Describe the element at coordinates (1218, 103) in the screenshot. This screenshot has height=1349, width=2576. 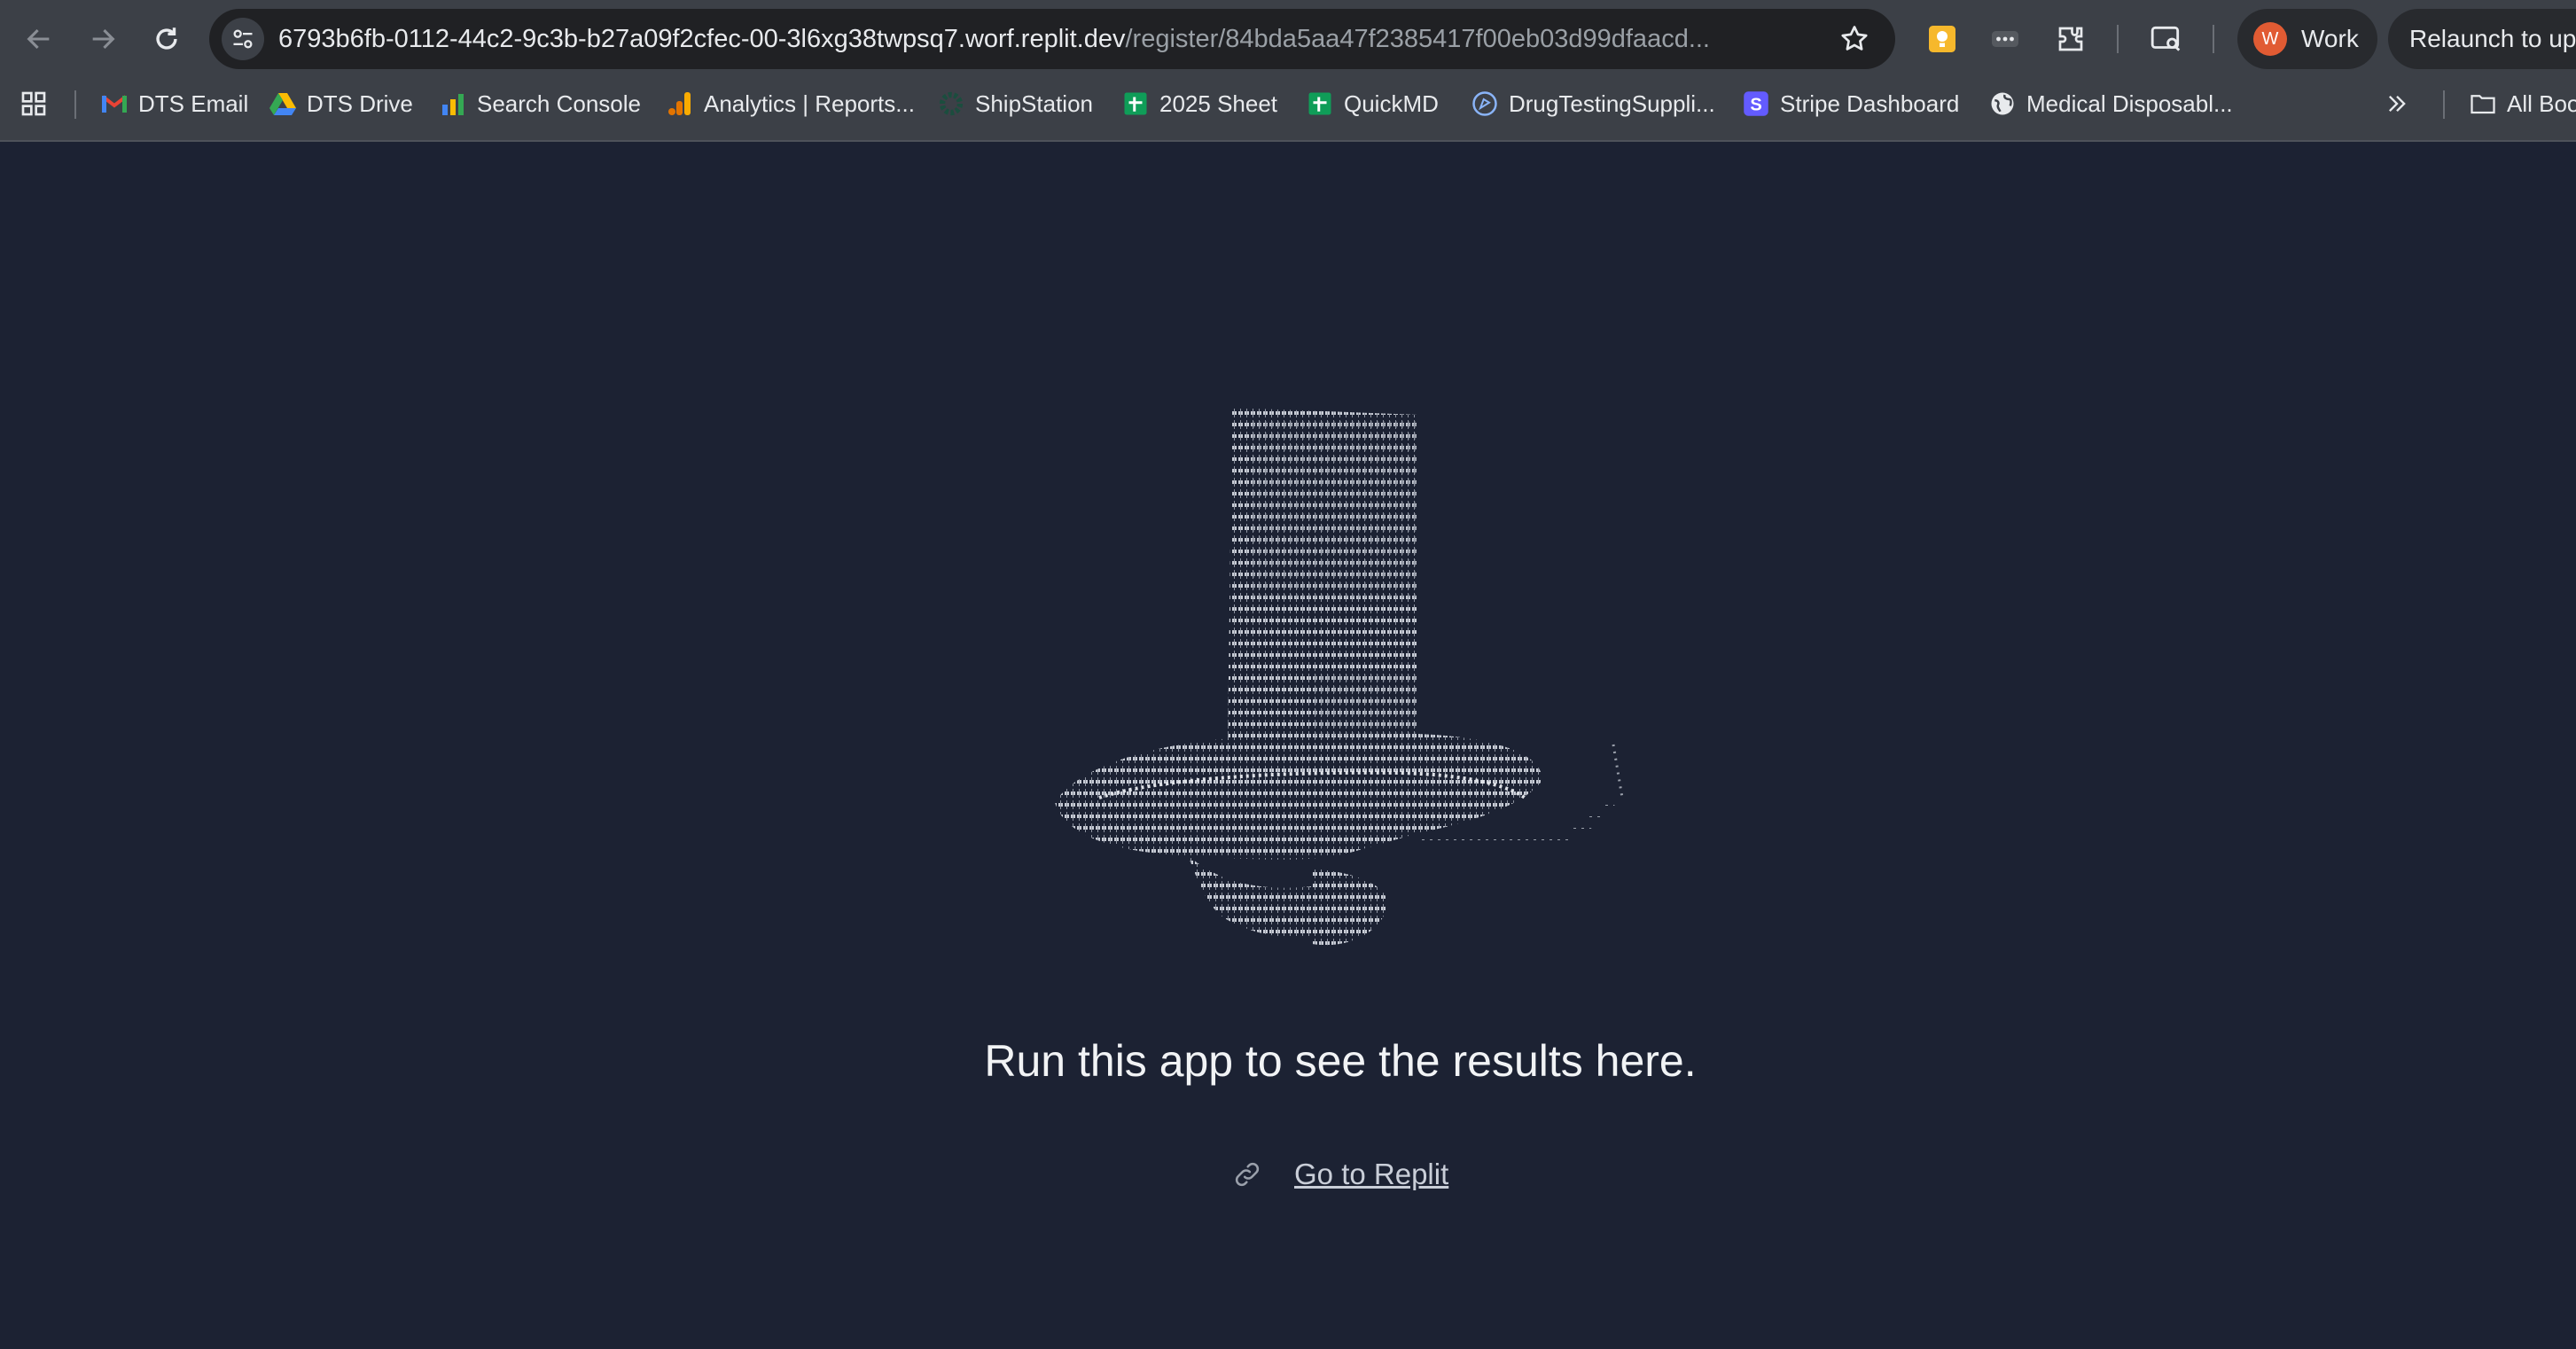
I see `bookmark-label: 2025 Sheet` at that location.